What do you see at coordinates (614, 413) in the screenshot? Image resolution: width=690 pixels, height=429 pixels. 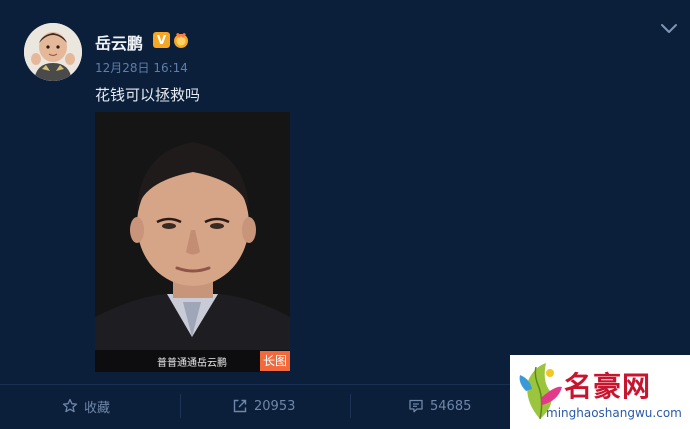 I see `watermark-url: minghaoshangwu.com` at bounding box center [614, 413].